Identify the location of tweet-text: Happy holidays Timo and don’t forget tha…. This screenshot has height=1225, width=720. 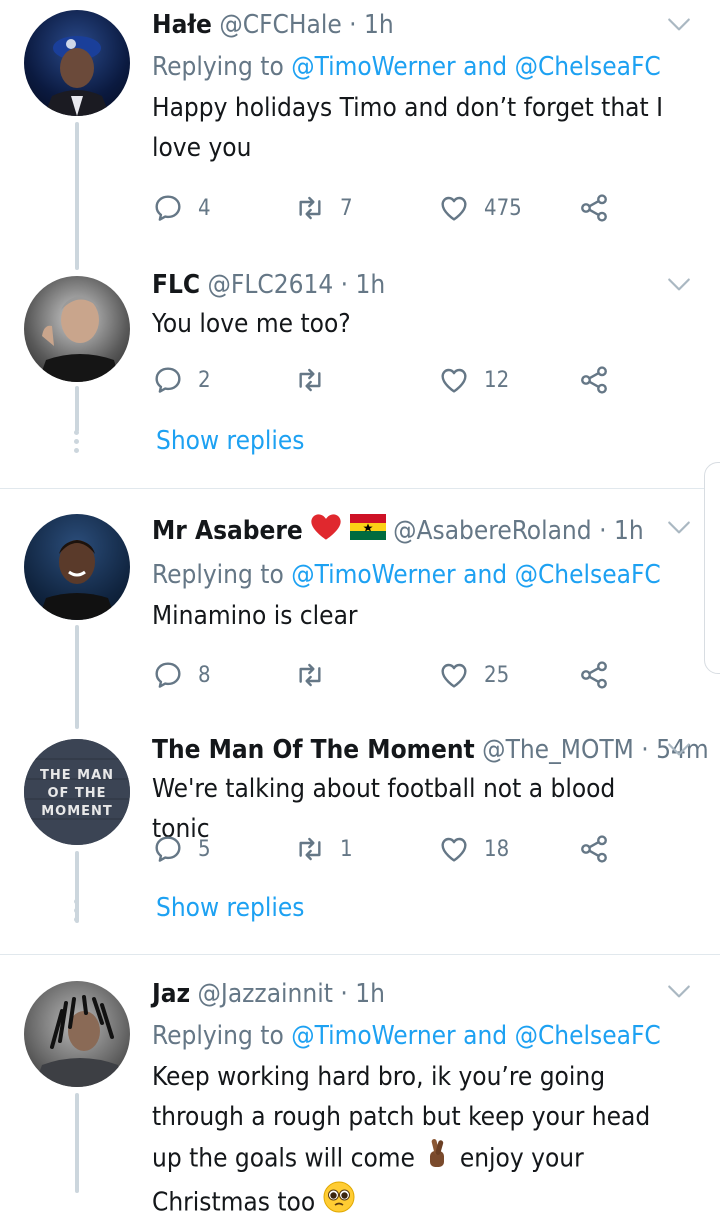
(407, 128).